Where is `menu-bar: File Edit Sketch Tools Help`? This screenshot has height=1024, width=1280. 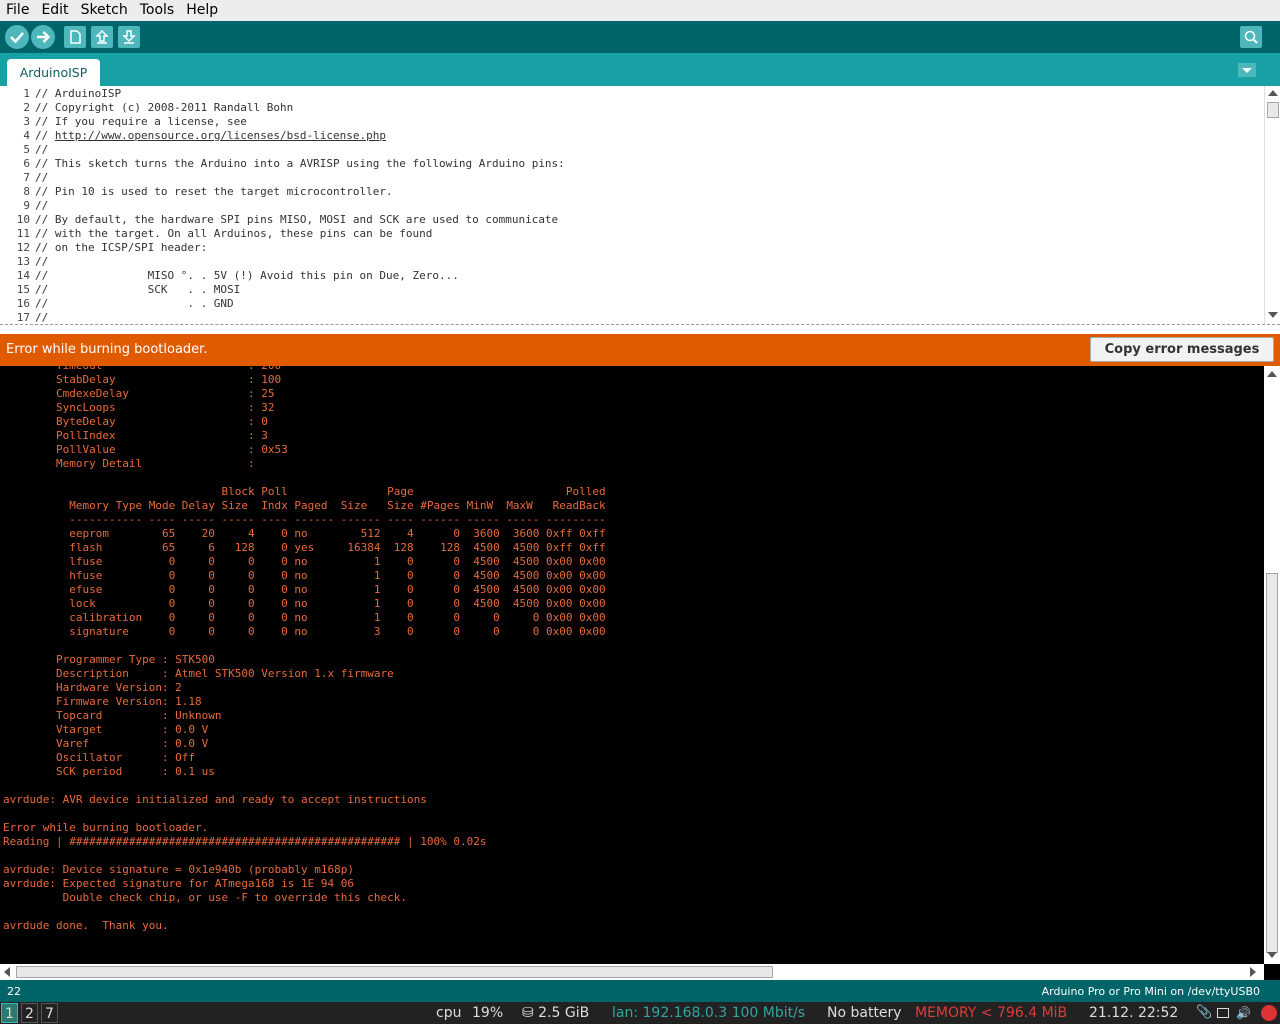 menu-bar: File Edit Sketch Tools Help is located at coordinates (640, 10).